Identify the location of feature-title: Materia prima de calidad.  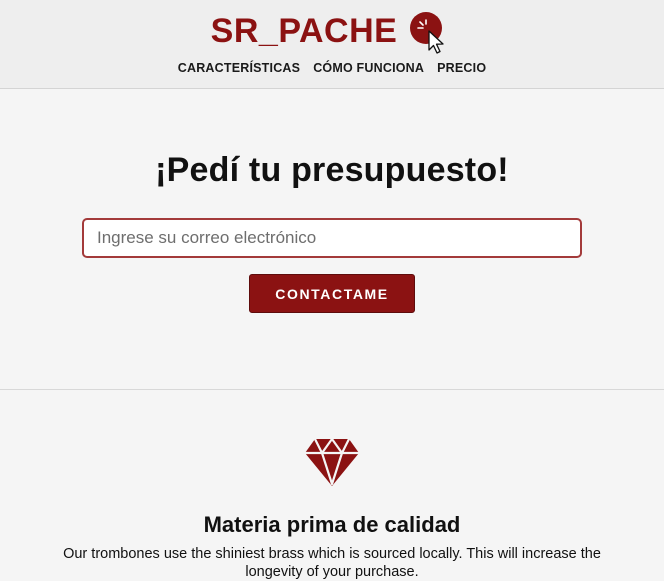
(332, 524).